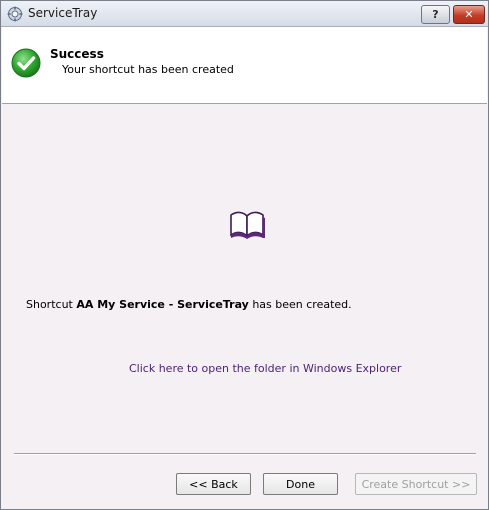 The width and height of the screenshot is (489, 510). I want to click on wizard-header: Success Your shortcut has been created, so click(244, 65).